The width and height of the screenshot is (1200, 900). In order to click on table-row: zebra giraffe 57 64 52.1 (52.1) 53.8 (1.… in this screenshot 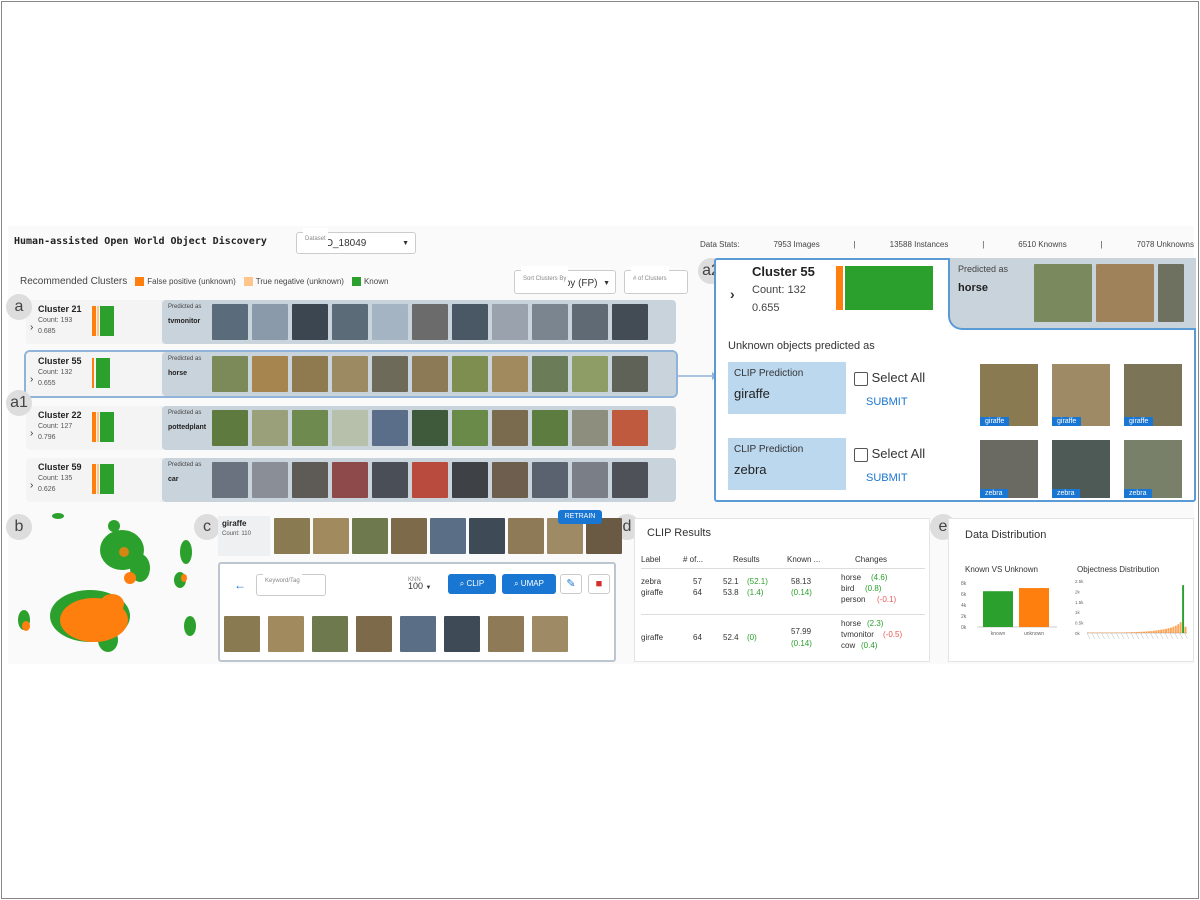, I will do `click(783, 594)`.